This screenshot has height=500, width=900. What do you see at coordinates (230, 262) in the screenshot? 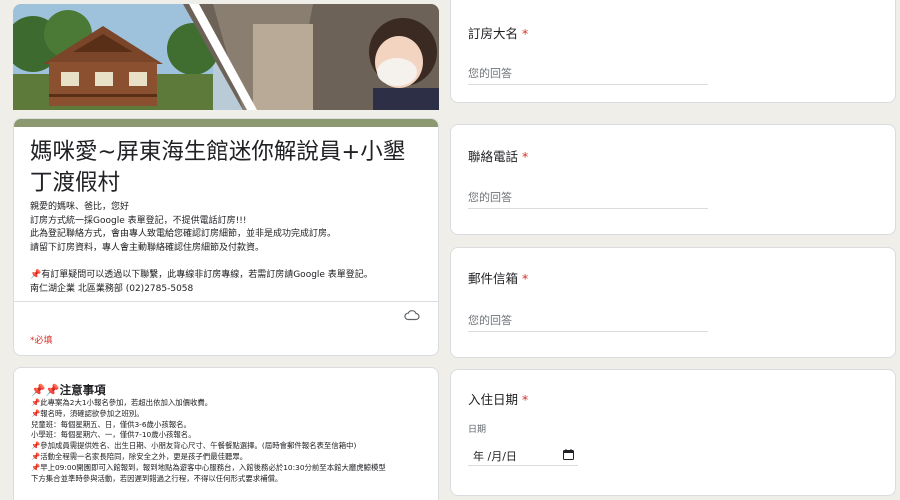
I see `description-line` at bounding box center [230, 262].